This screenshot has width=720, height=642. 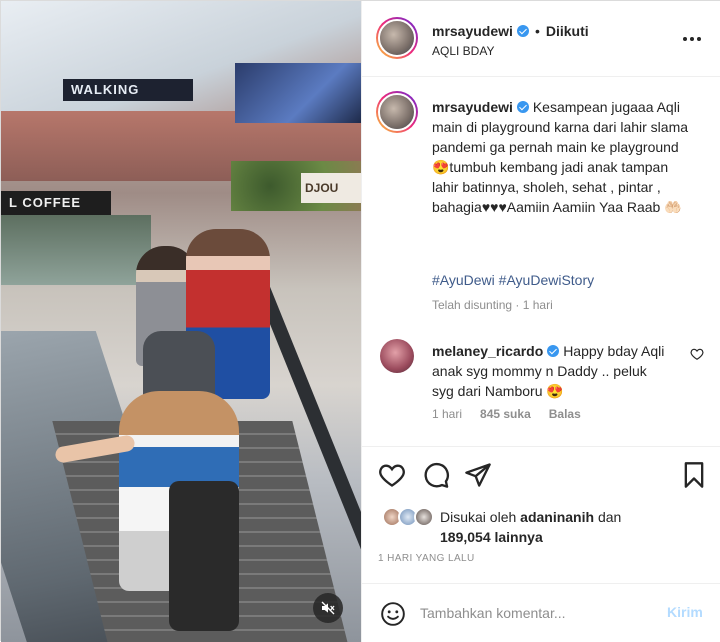 I want to click on comment-time: 1 hari, so click(x=447, y=414).